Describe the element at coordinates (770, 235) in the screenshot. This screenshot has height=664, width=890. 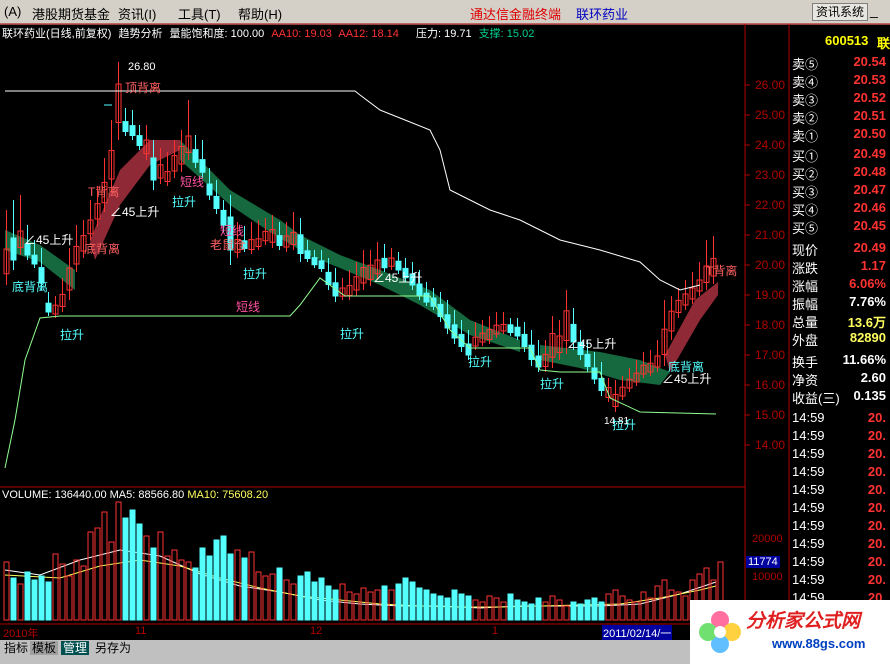
I see `price-tick-label: 21.00` at that location.